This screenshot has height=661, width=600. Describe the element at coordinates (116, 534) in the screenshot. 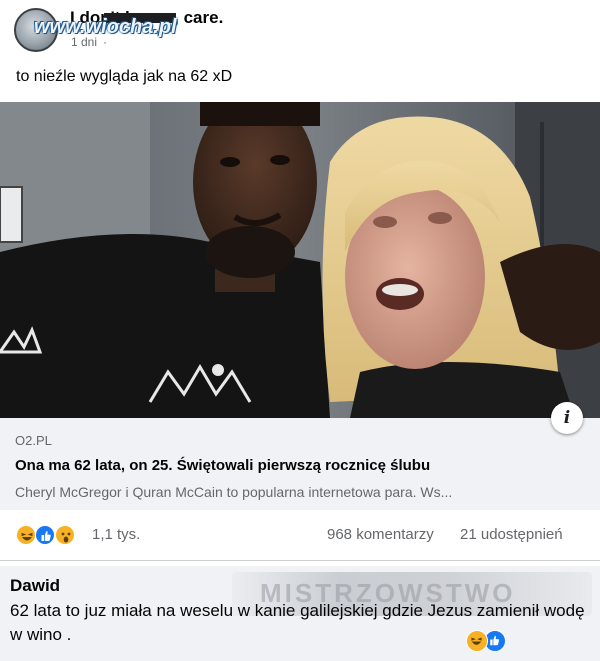

I see `reaction-count: 1,1 tys.` at that location.